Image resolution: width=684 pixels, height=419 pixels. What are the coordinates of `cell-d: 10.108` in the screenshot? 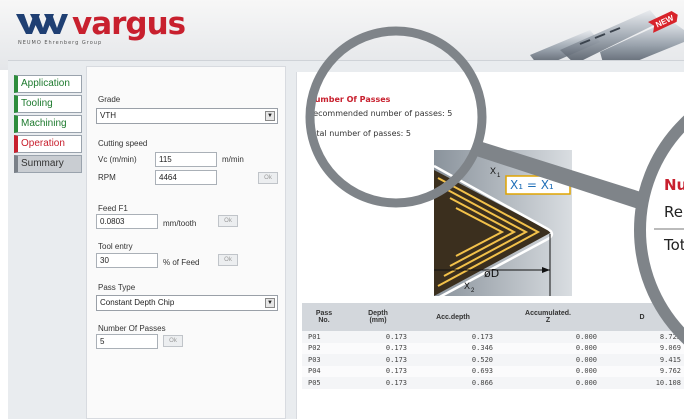 It's located at (642, 383).